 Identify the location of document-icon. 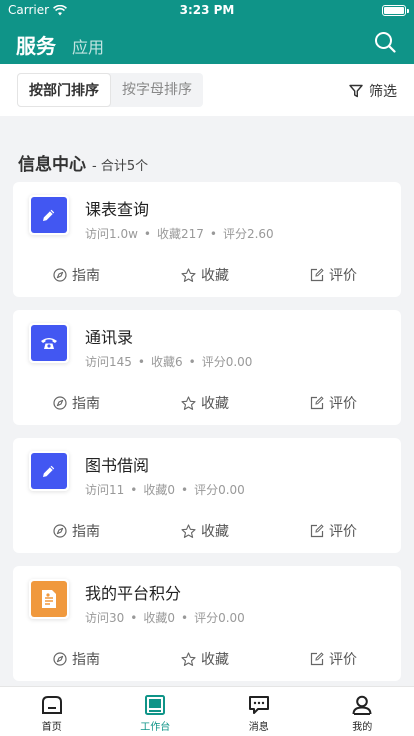
(49, 599).